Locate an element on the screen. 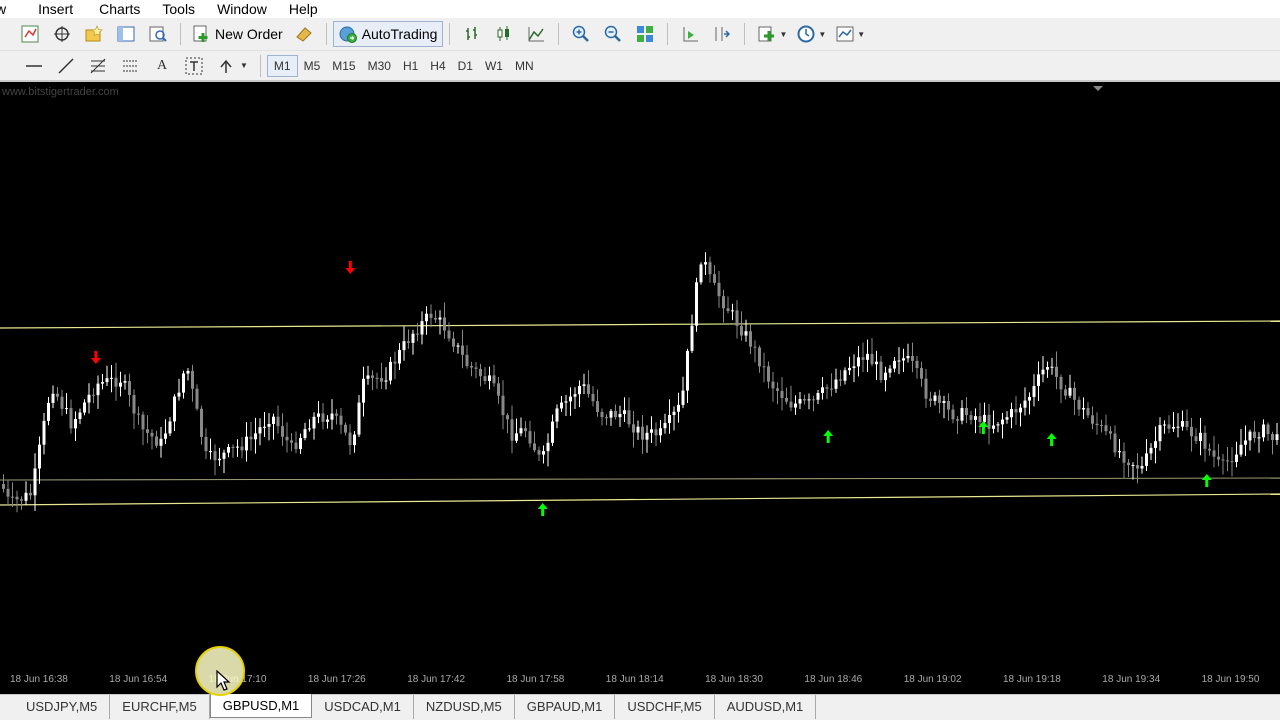 Image resolution: width=1280 pixels, height=720 pixels. timeframe-d1: D1 is located at coordinates (465, 66).